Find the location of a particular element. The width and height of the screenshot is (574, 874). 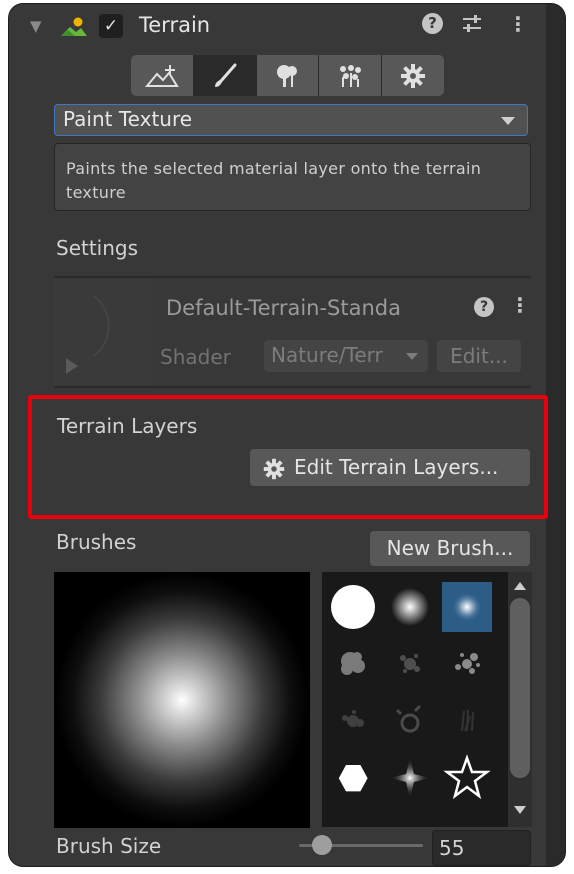

paint-details-tool-button is located at coordinates (351, 75).